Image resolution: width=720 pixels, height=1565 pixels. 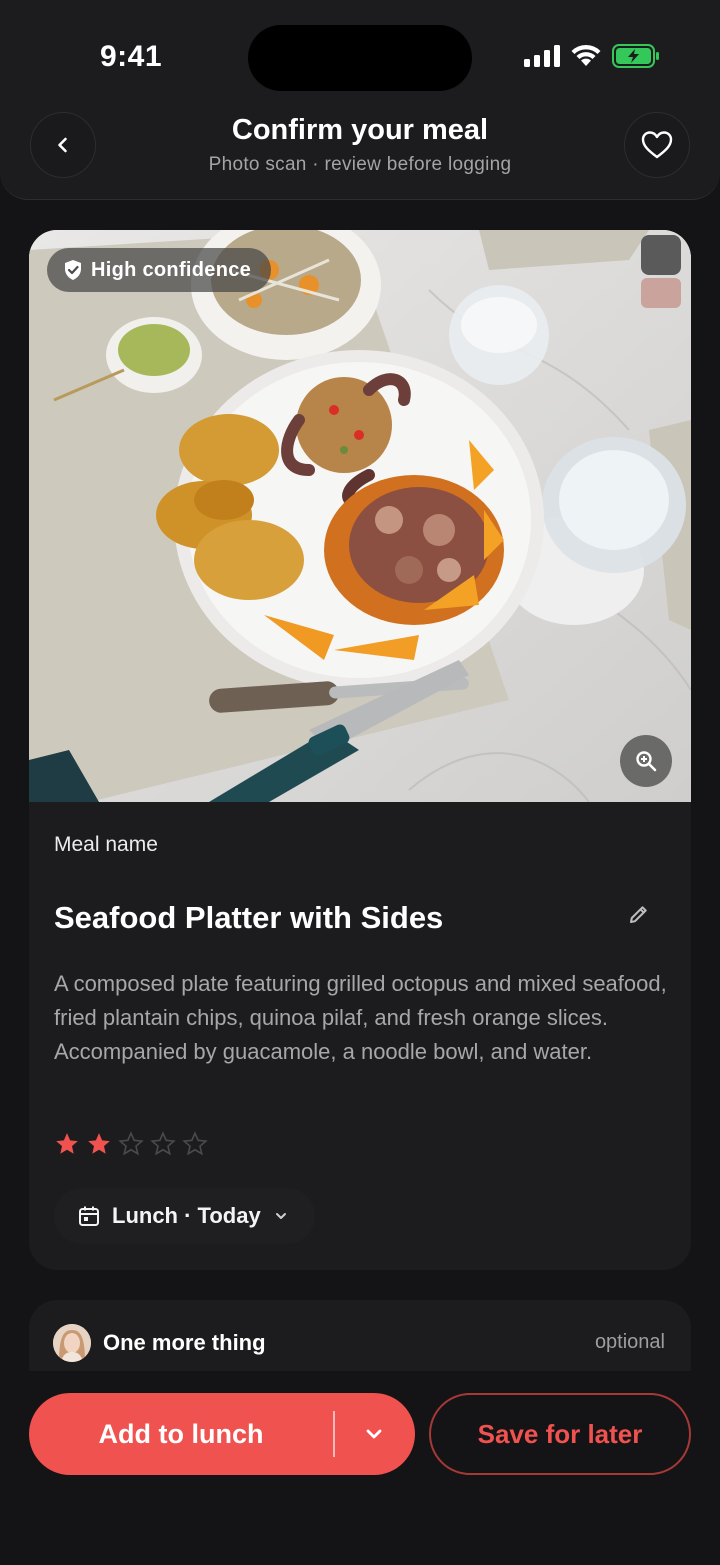 I want to click on bottom-action-bar: Add to lunch Save for later, so click(x=360, y=1468).